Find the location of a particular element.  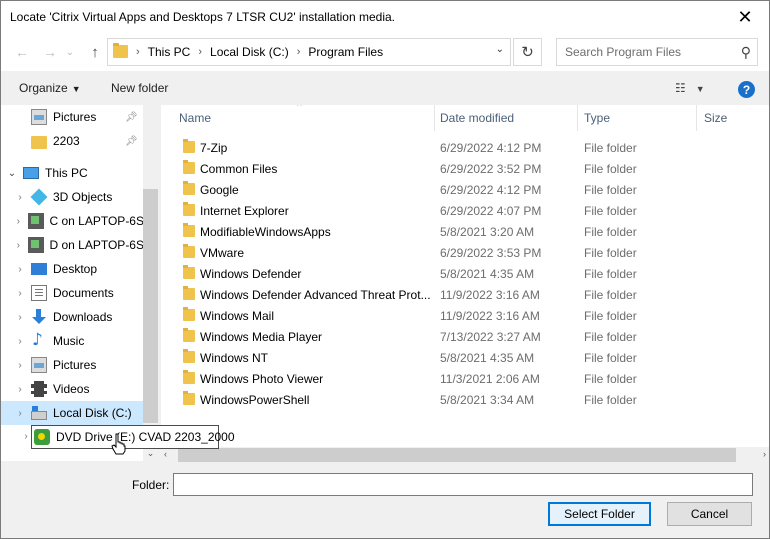

refresh-button: ↻ is located at coordinates (527, 52).